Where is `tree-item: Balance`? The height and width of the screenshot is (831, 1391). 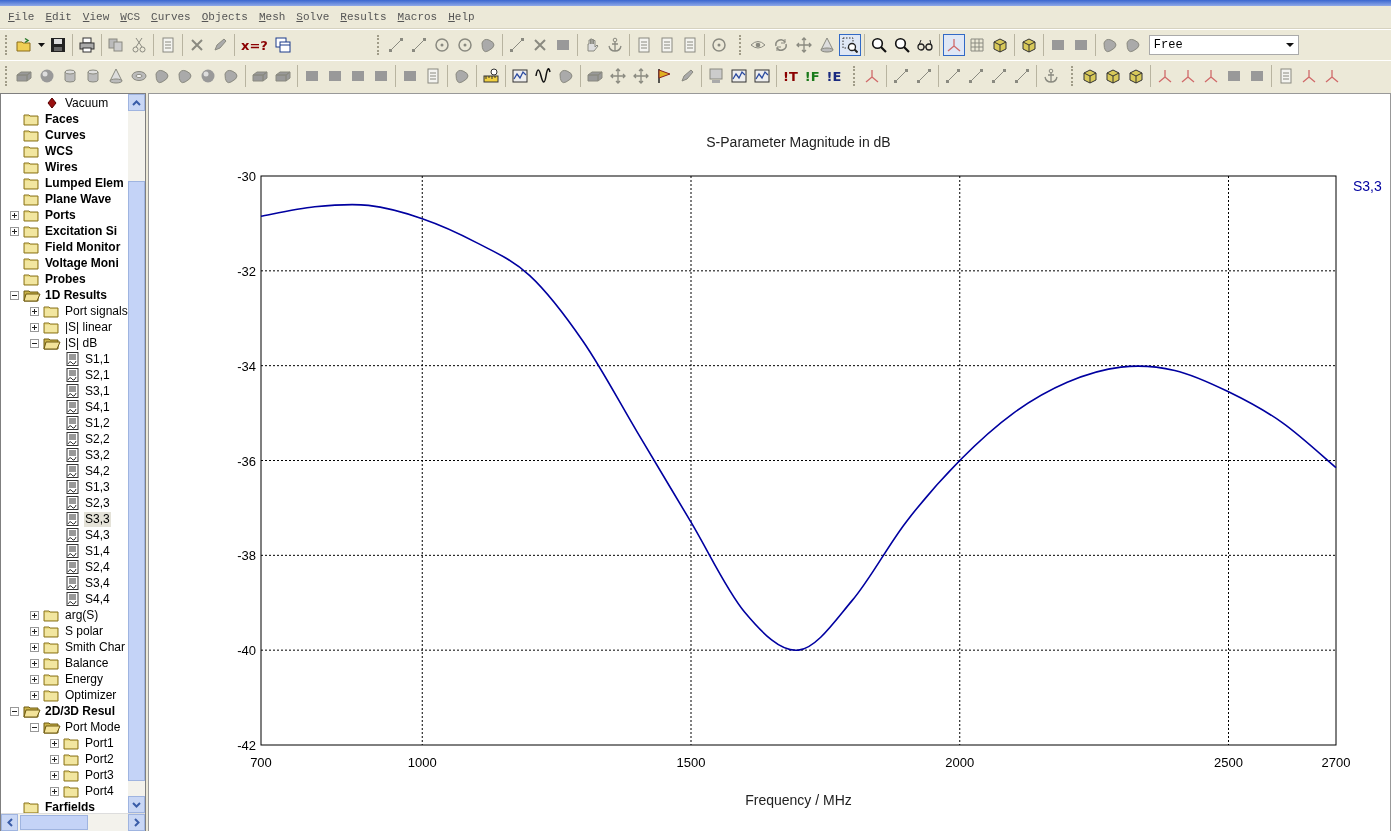
tree-item: Balance is located at coordinates (87, 663).